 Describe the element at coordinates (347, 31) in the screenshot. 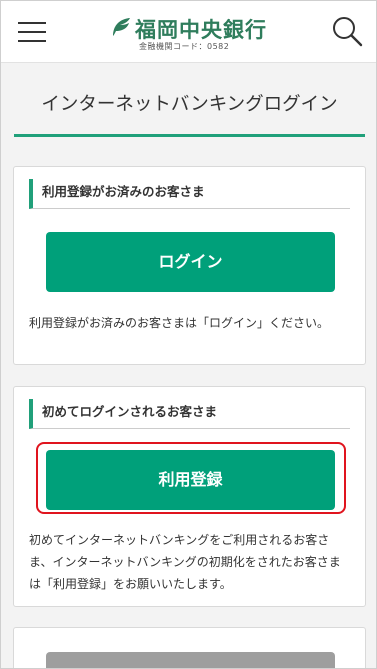

I see `search-icon` at that location.